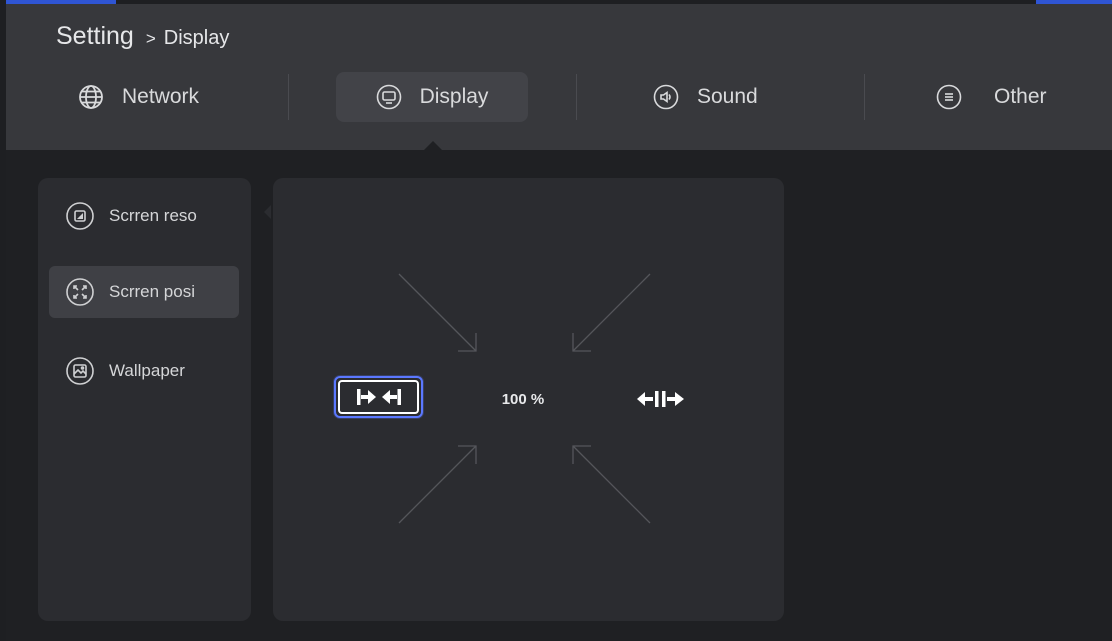 Image resolution: width=1112 pixels, height=641 pixels. I want to click on sidebar-item-screen-position: Scrren posi, so click(144, 292).